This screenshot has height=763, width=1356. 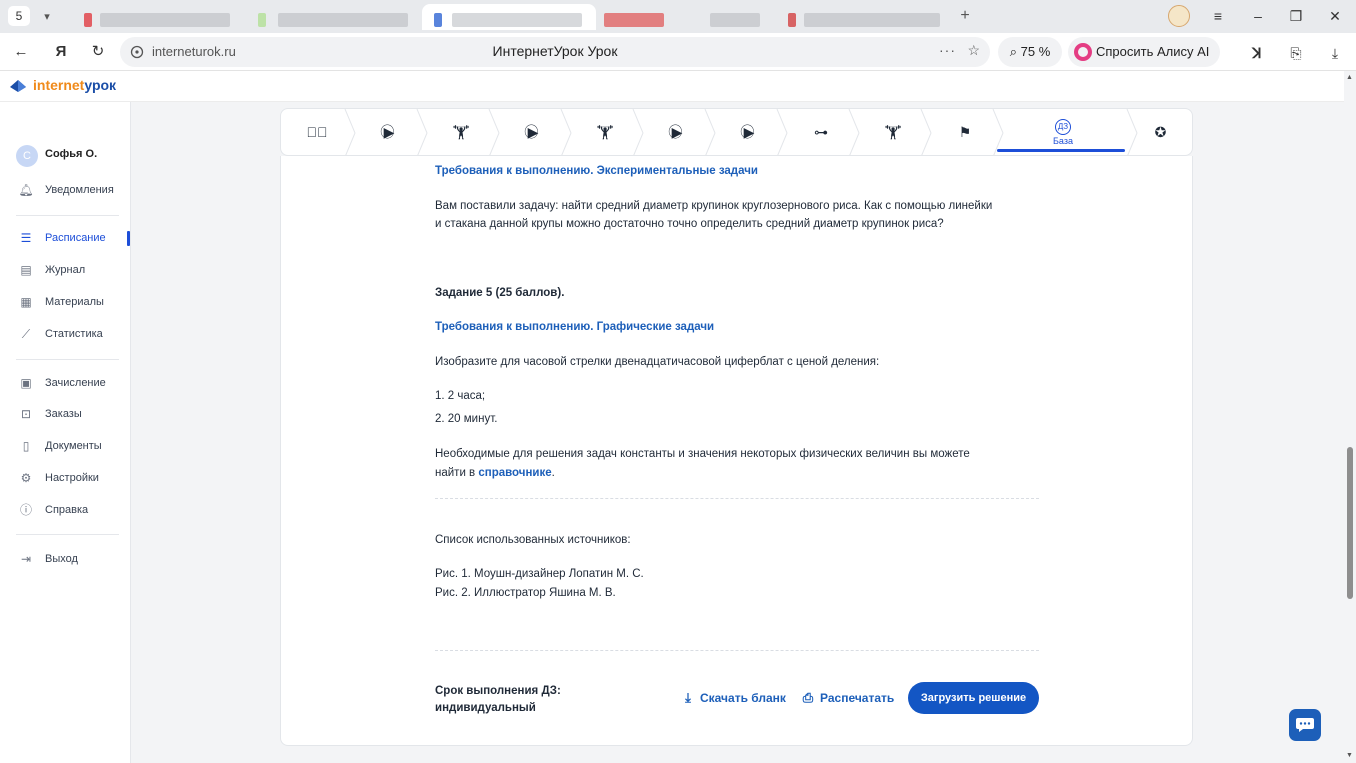 I want to click on task-5-item-2: 2. 20 минут., so click(x=466, y=419).